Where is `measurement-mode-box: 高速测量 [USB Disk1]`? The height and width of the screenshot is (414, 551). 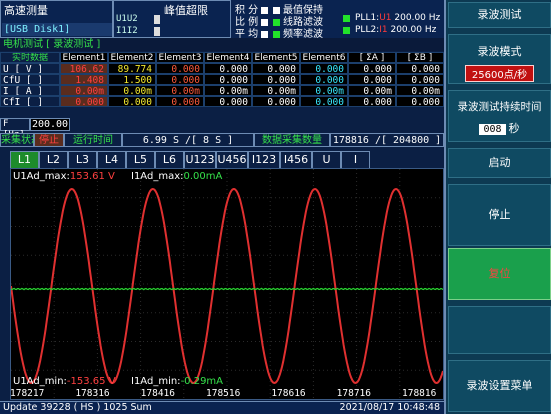
measurement-mode-box: 高速测量 [USB Disk1] is located at coordinates (56, 19).